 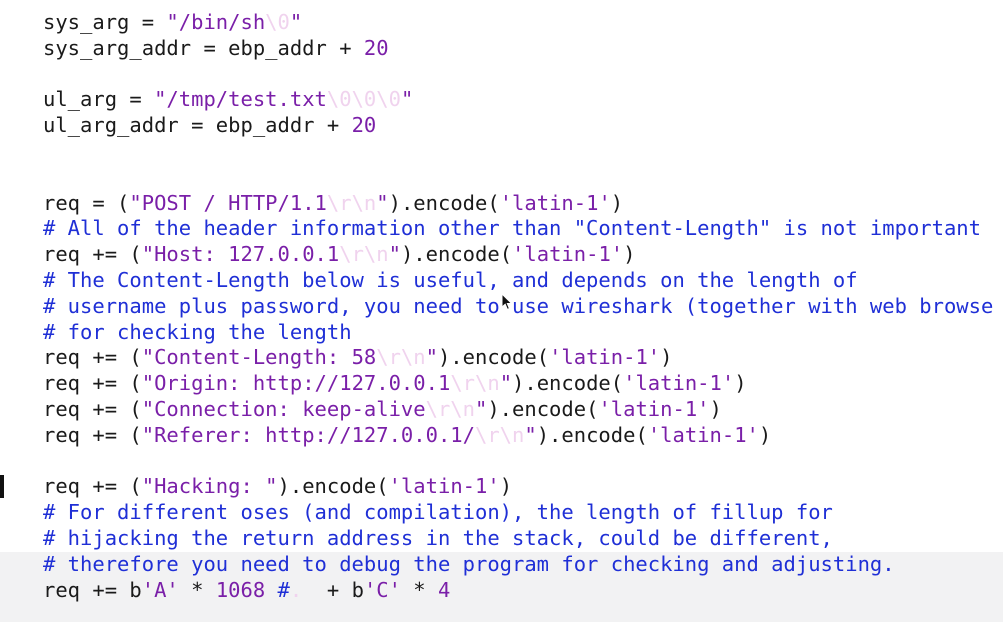 What do you see at coordinates (302, 589) in the screenshot?
I see `code-token-esc: .` at bounding box center [302, 589].